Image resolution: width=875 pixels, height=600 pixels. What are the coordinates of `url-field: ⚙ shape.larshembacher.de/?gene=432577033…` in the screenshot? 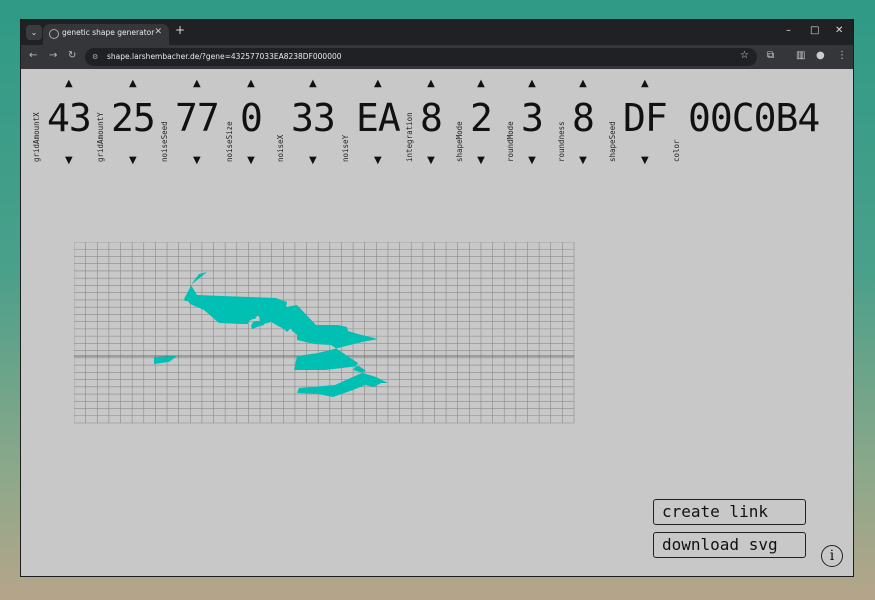 It's located at (421, 57).